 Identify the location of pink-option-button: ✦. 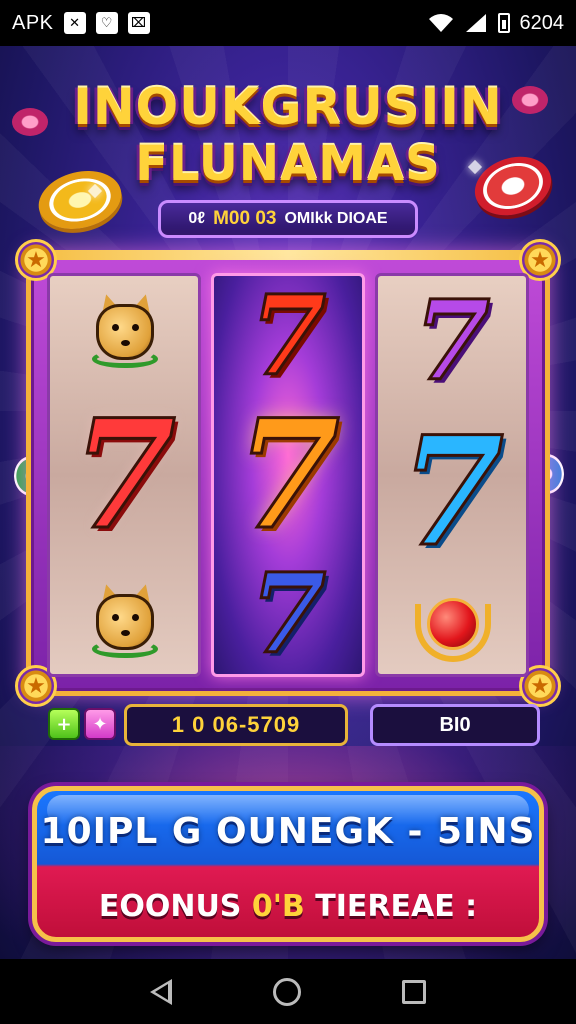
(100, 724).